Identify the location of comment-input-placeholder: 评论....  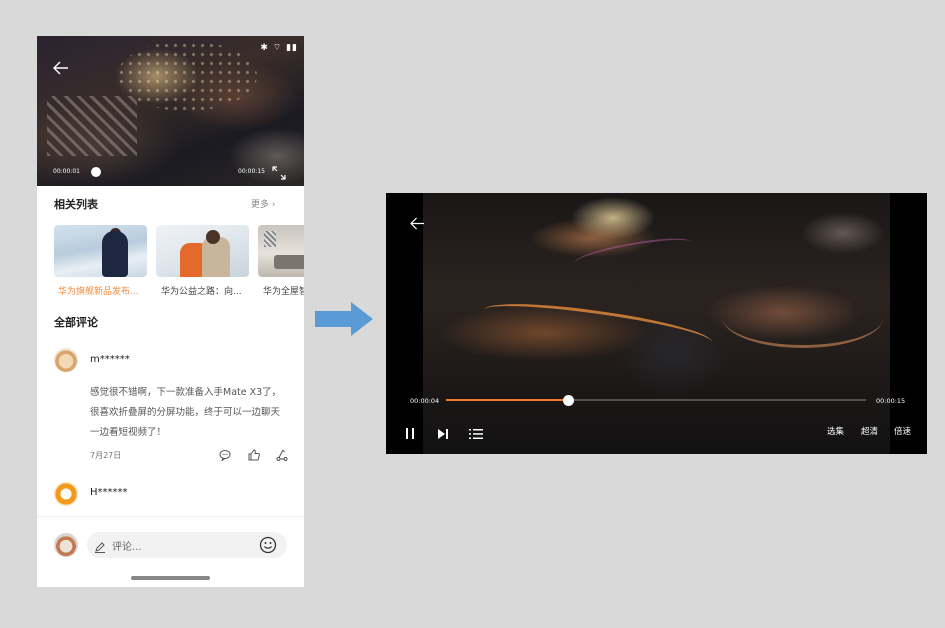
(127, 545).